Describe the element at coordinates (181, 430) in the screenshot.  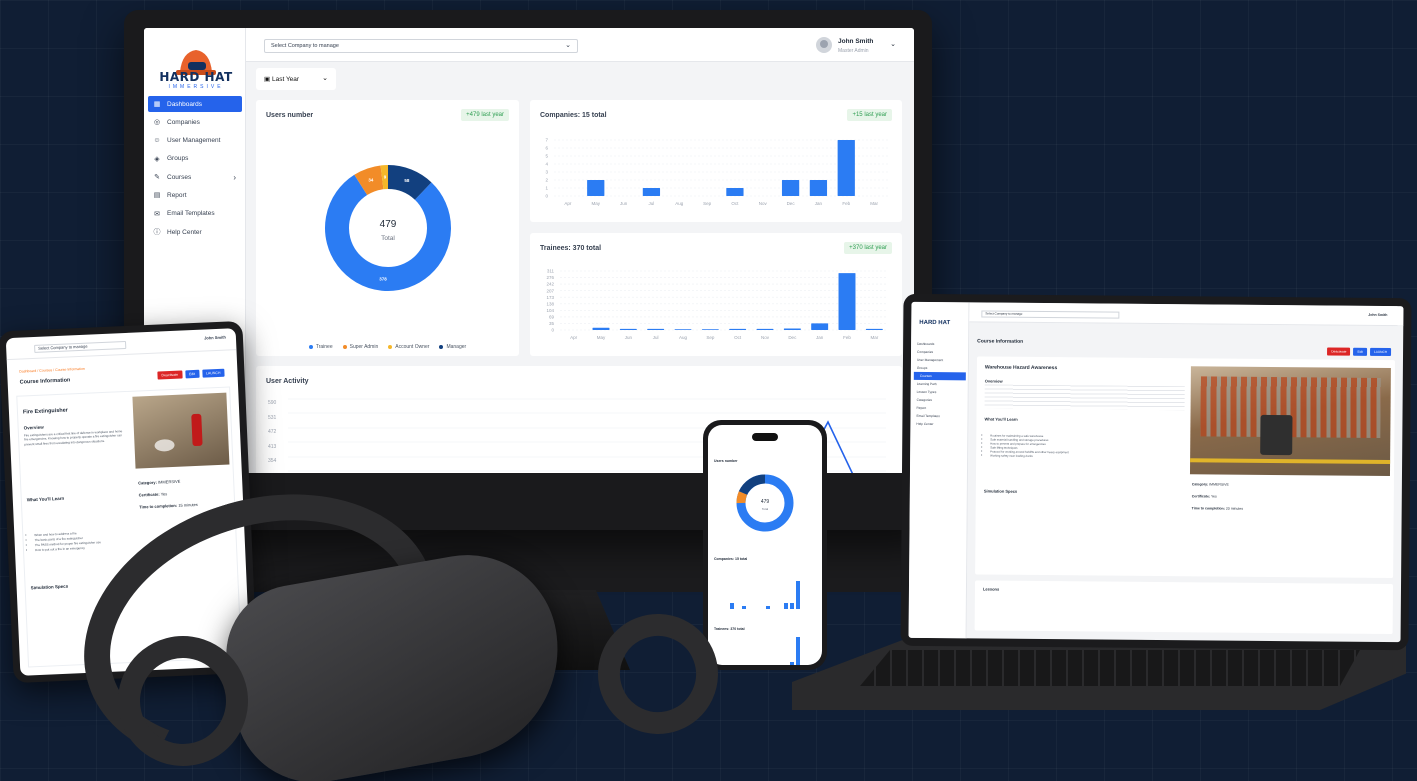
I see `course-image` at that location.